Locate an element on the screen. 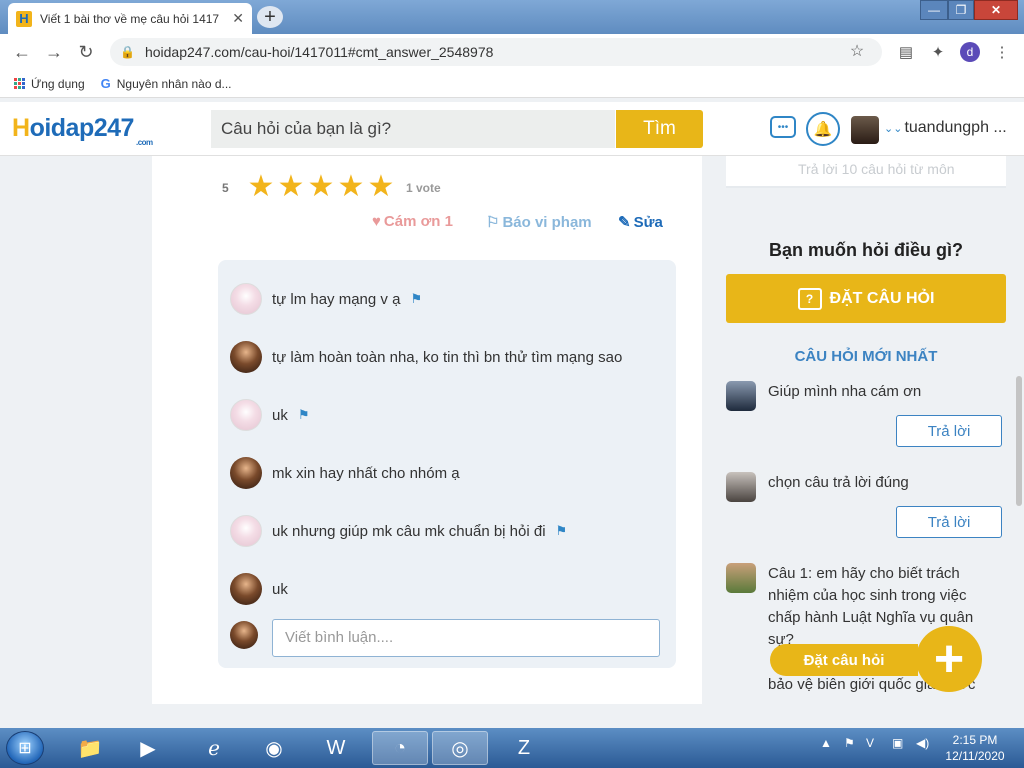  zalo-icon: Z is located at coordinates (524, 748).